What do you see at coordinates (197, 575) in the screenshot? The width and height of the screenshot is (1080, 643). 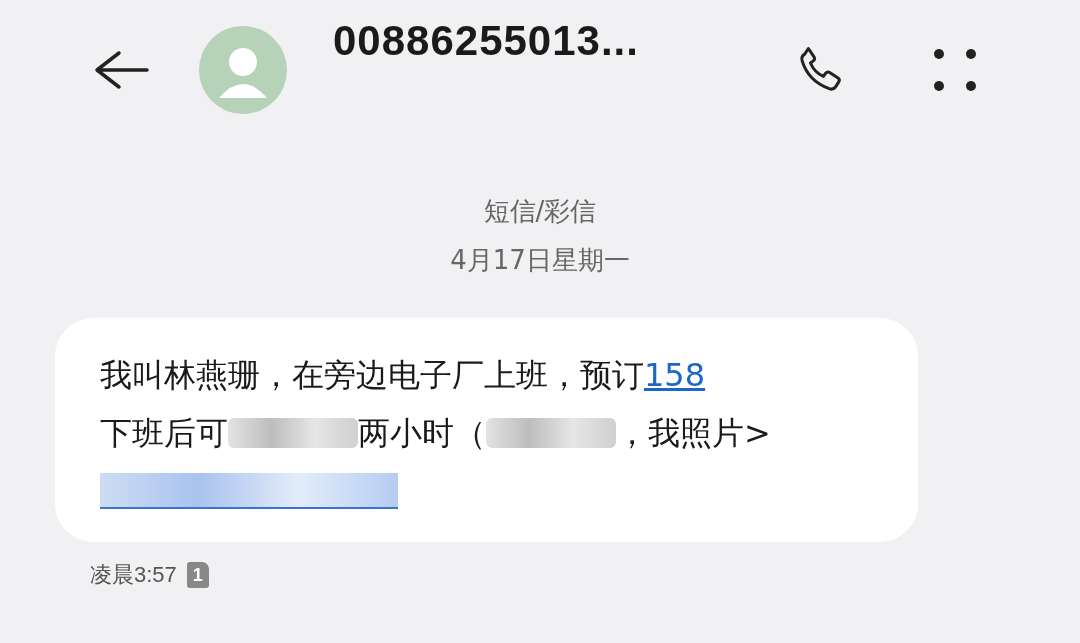 I see `sim-badge: 1` at bounding box center [197, 575].